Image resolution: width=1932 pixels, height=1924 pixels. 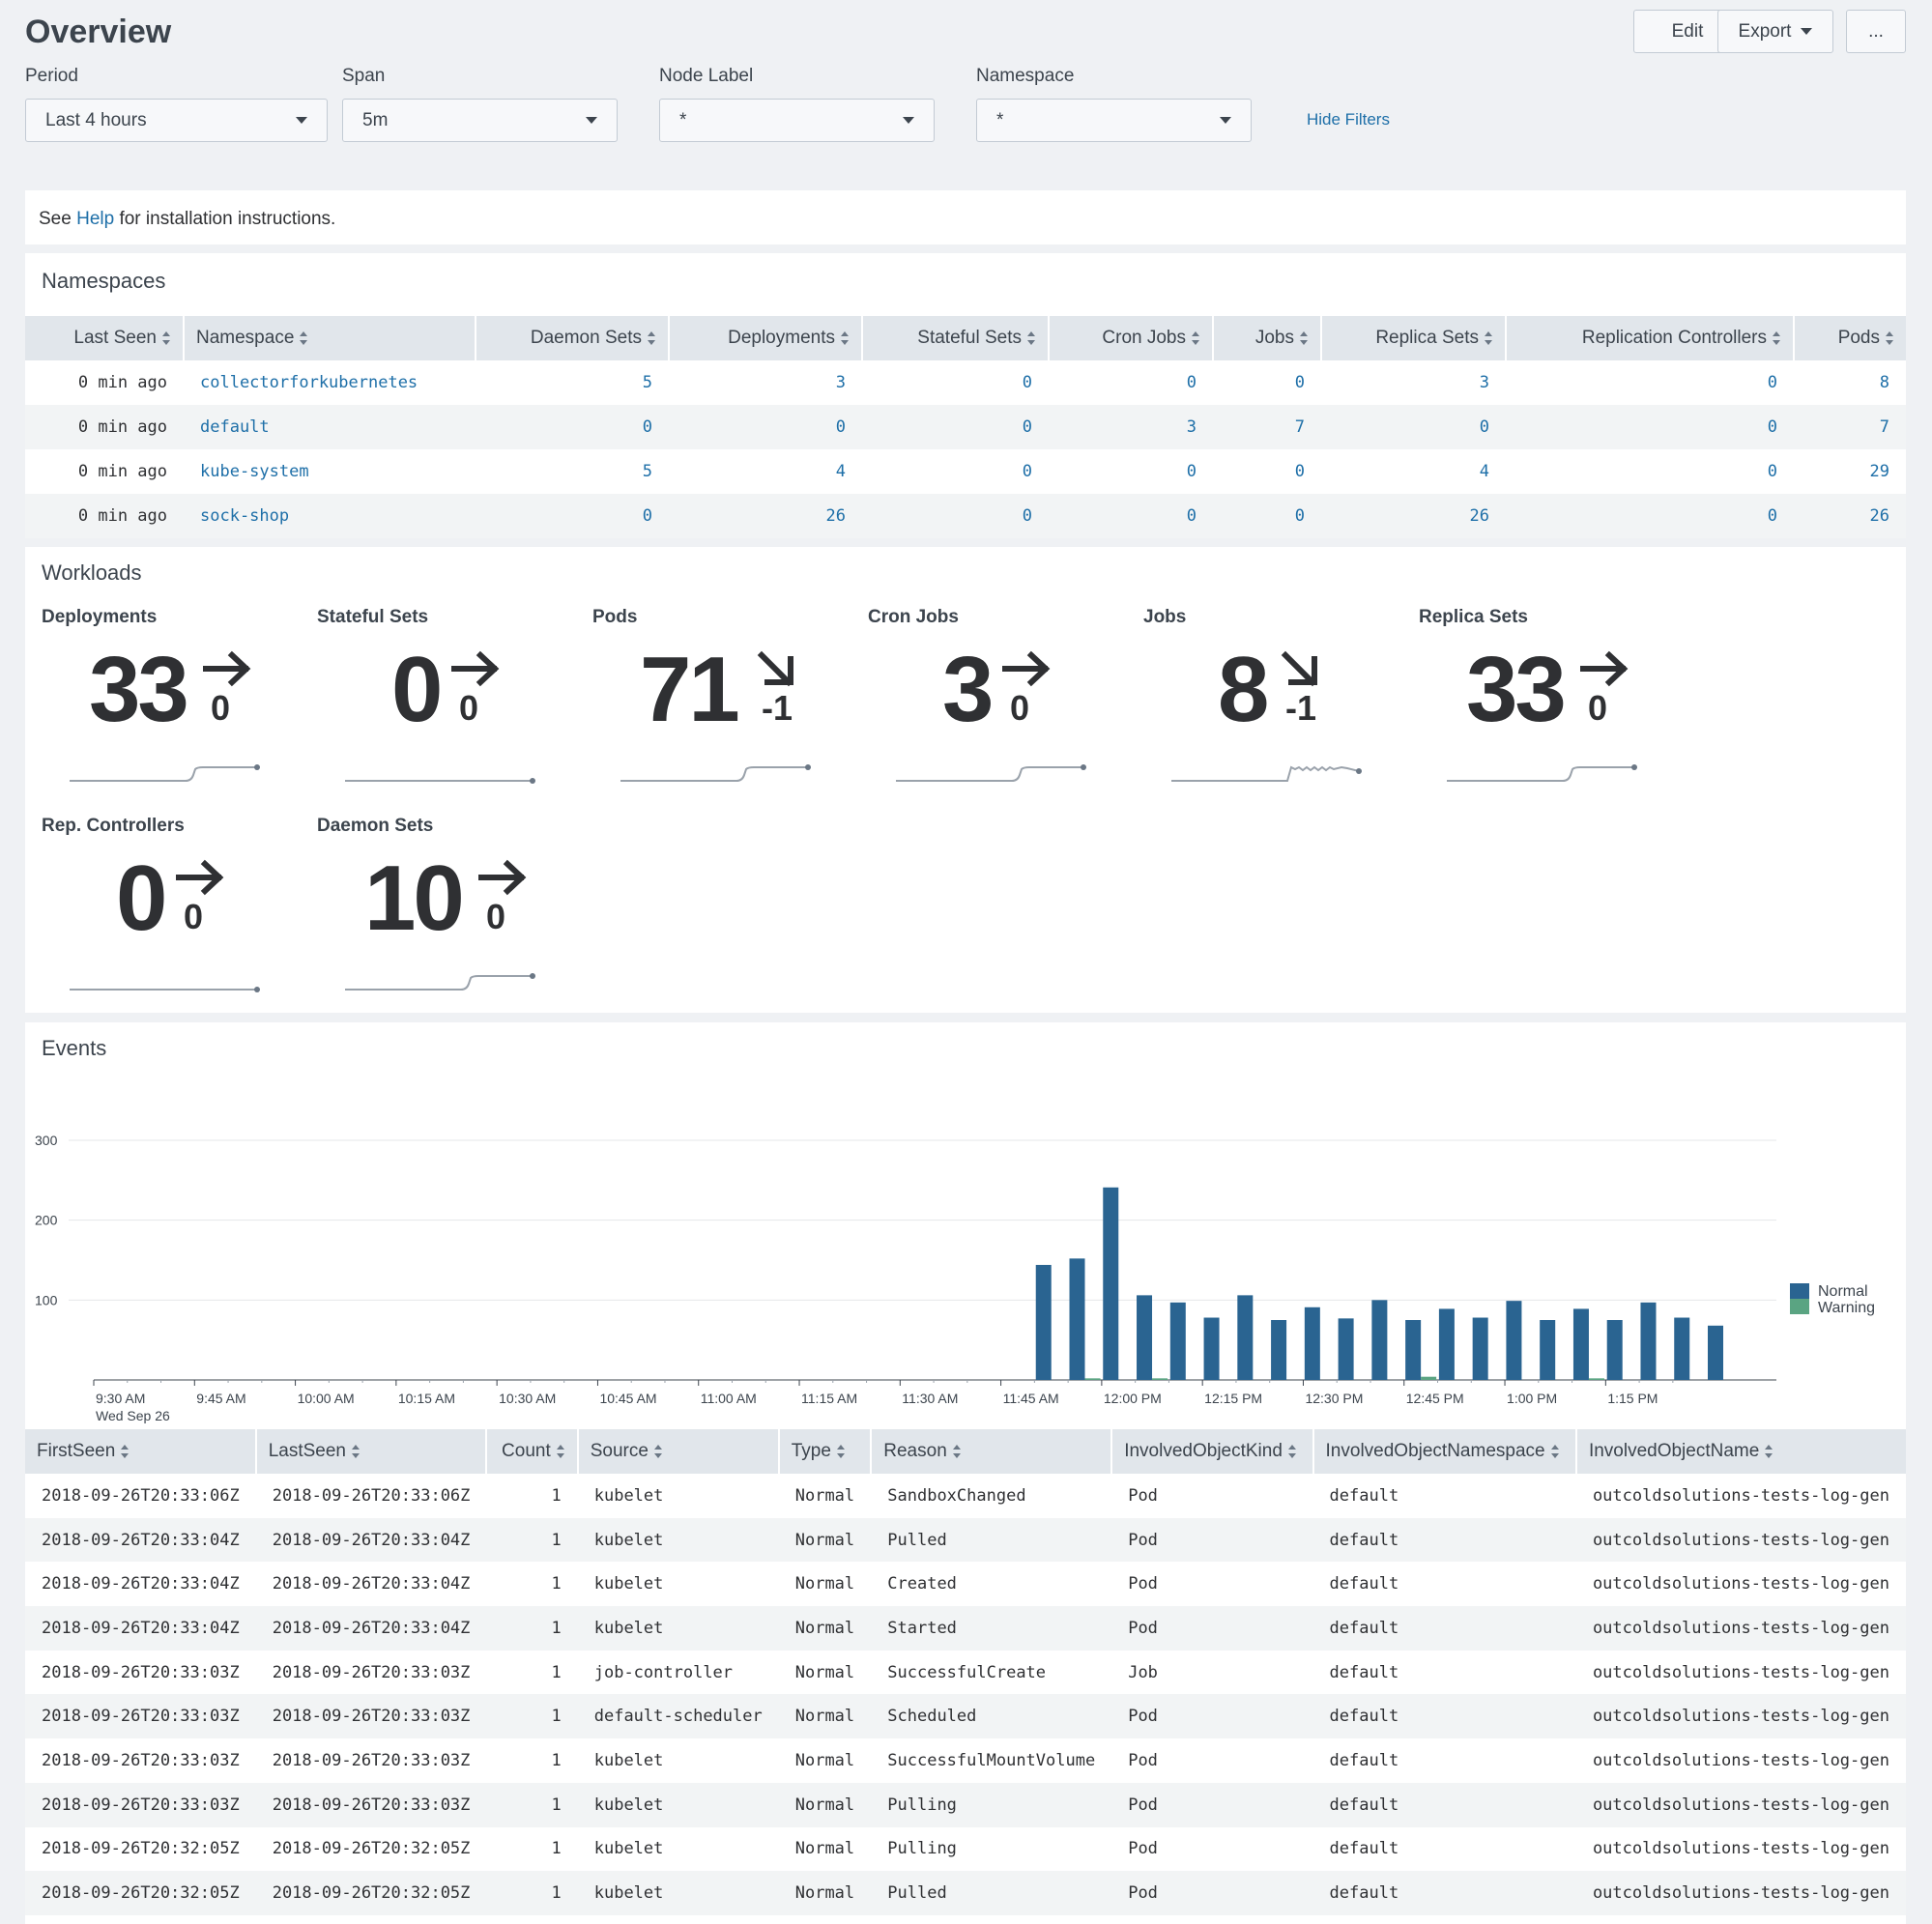 What do you see at coordinates (678, 1451) in the screenshot?
I see `col-source: Source` at bounding box center [678, 1451].